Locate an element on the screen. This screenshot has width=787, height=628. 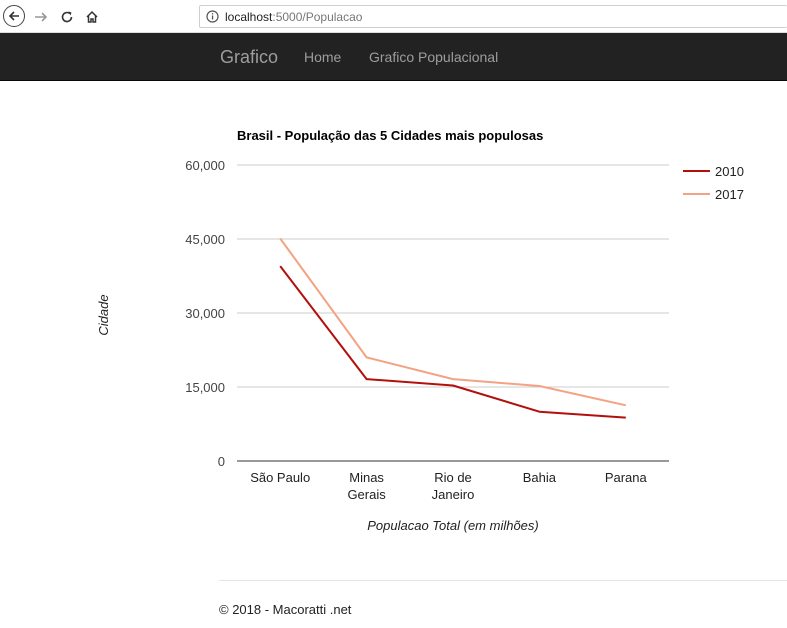
info-icon is located at coordinates (212, 16).